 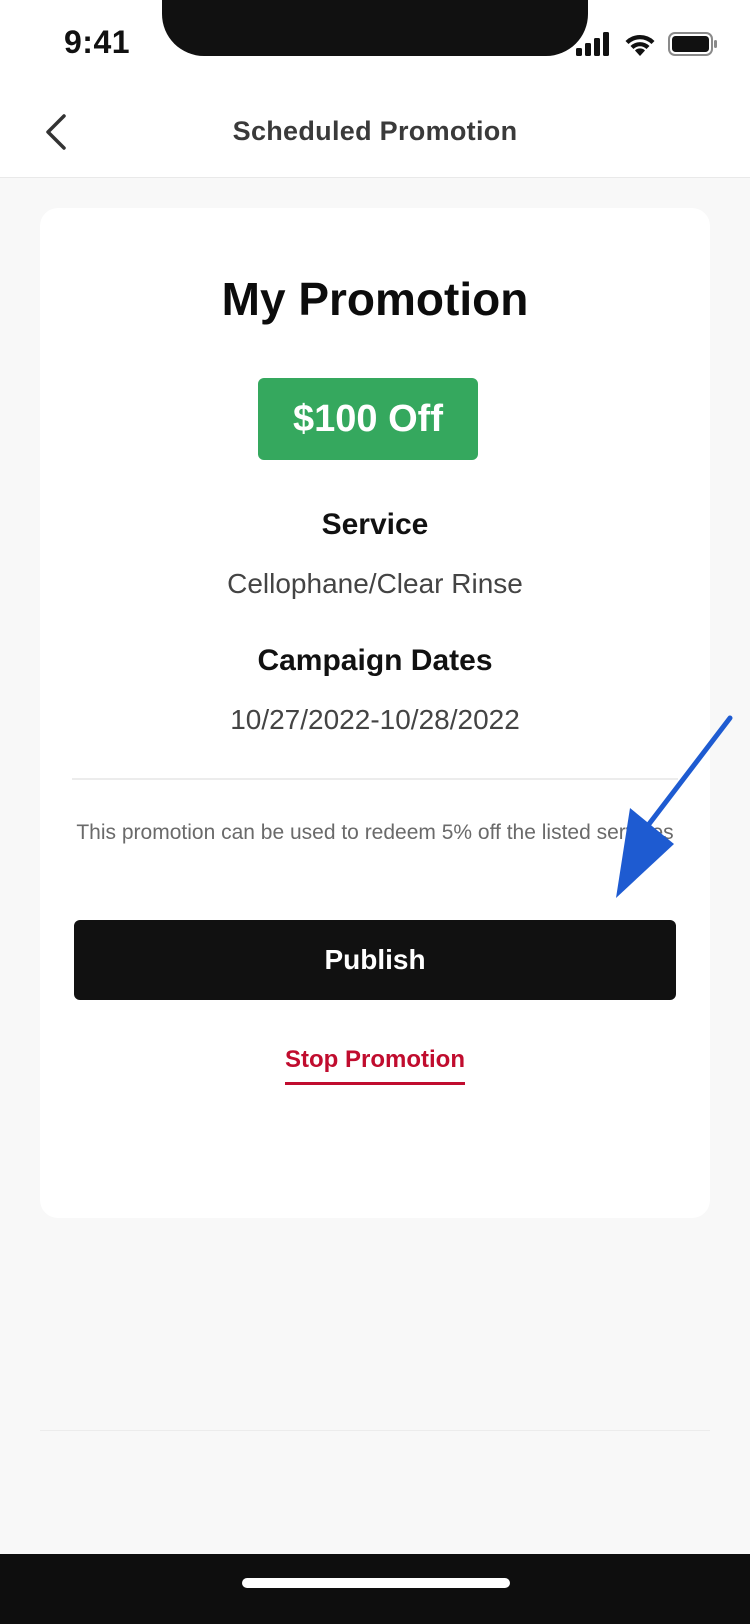 I want to click on home-indicator, so click(x=376, y=1583).